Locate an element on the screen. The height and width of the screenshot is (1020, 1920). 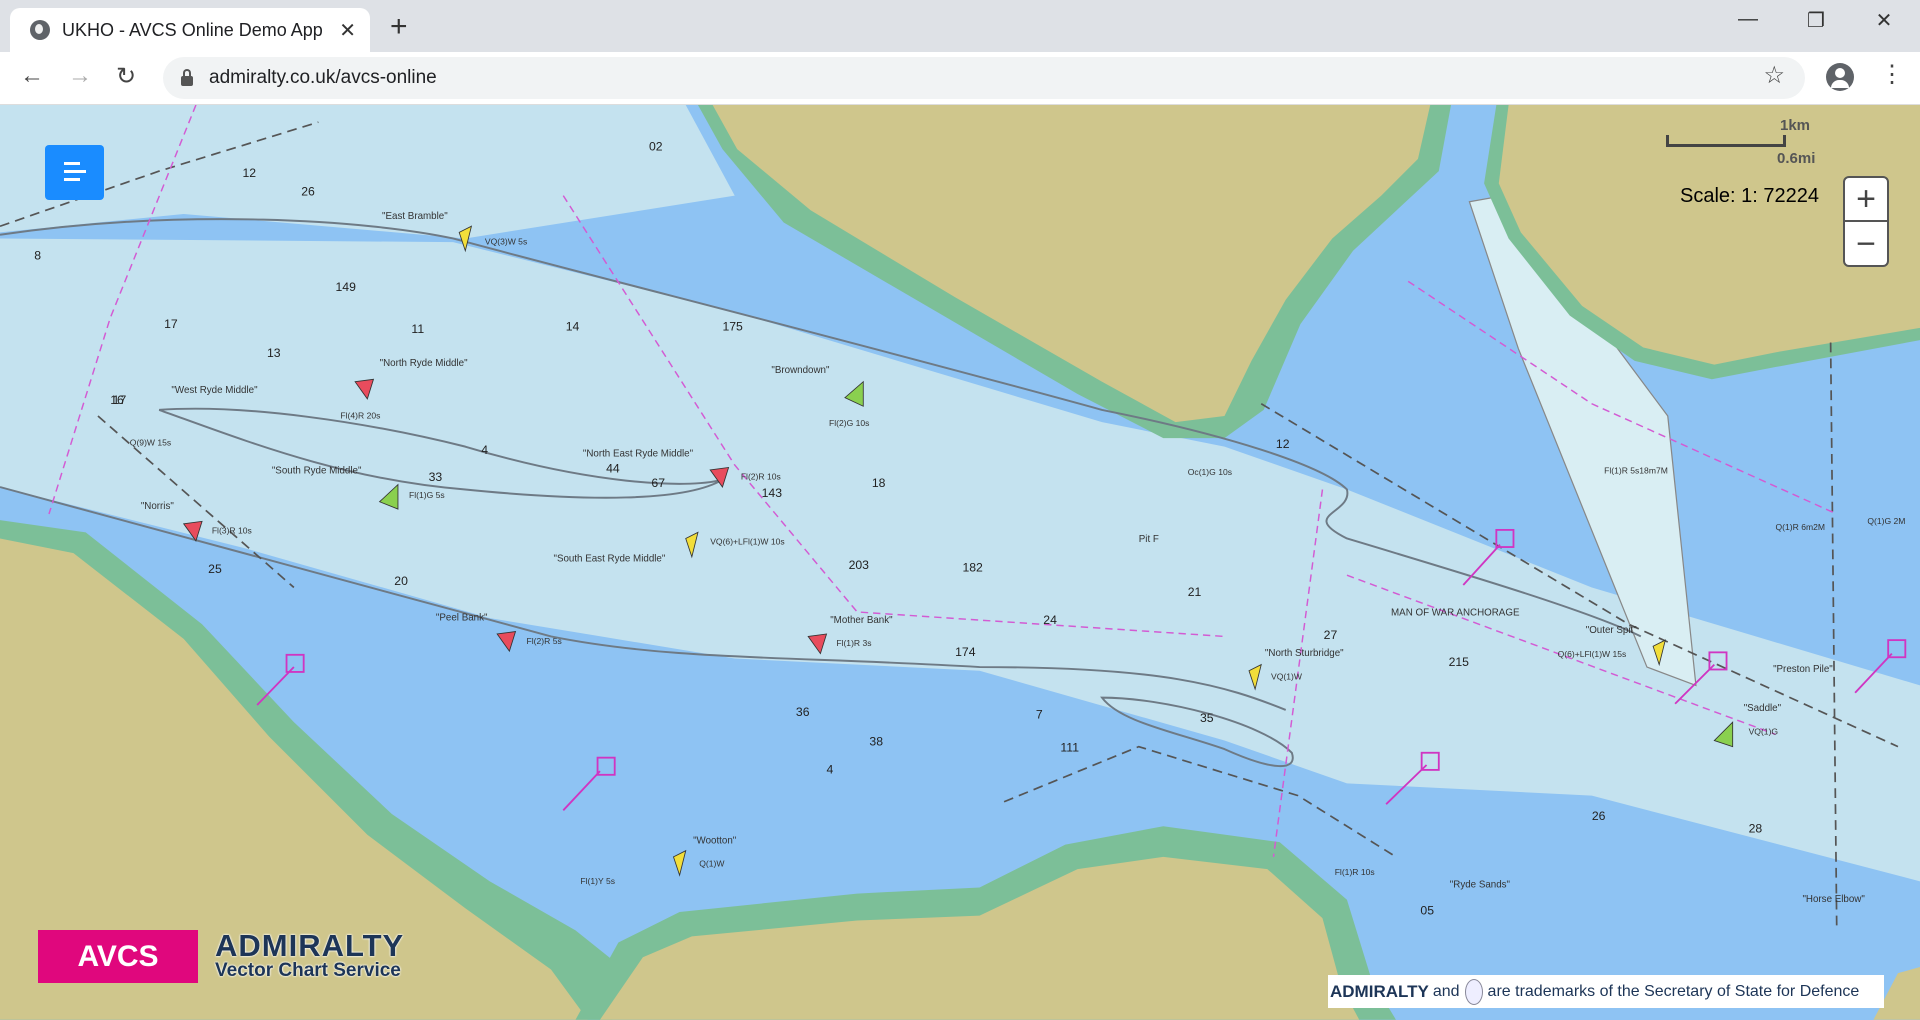
place-name: "North Ryde Middle" is located at coordinates (424, 363).